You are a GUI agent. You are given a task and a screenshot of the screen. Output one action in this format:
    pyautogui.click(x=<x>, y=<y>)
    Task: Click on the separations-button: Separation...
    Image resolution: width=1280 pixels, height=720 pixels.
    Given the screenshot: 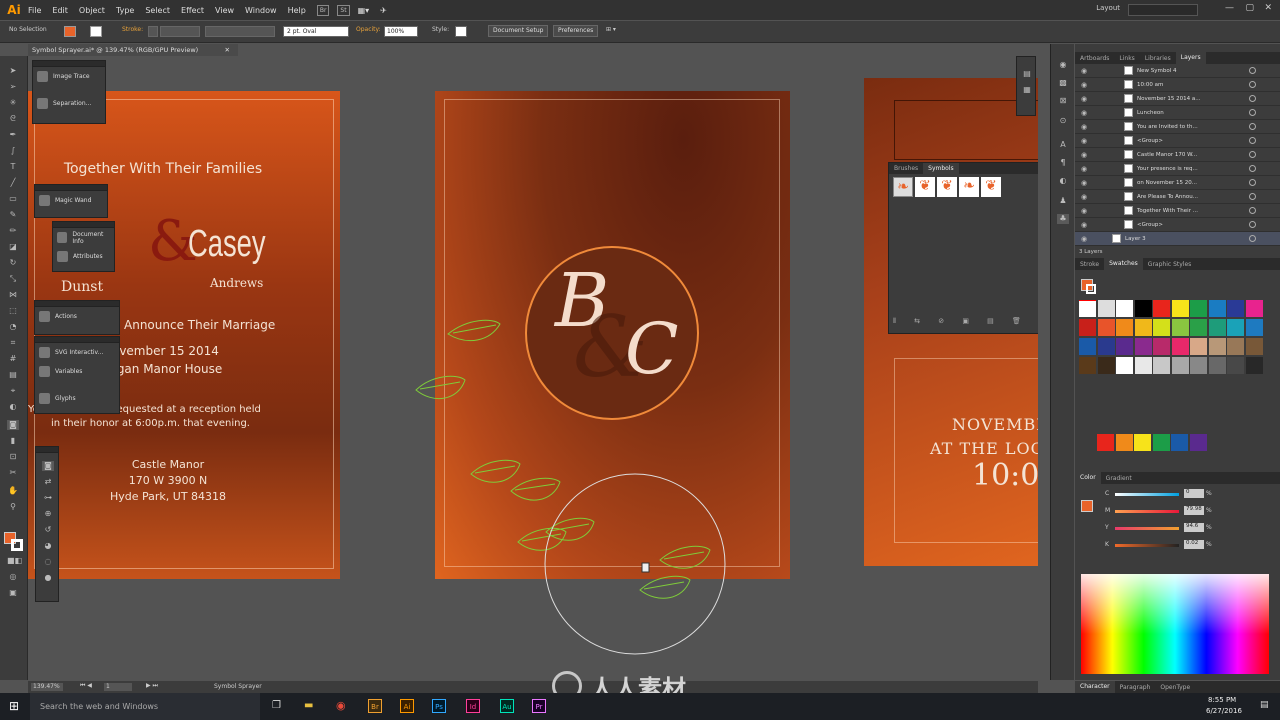 What is the action you would take?
    pyautogui.click(x=69, y=103)
    